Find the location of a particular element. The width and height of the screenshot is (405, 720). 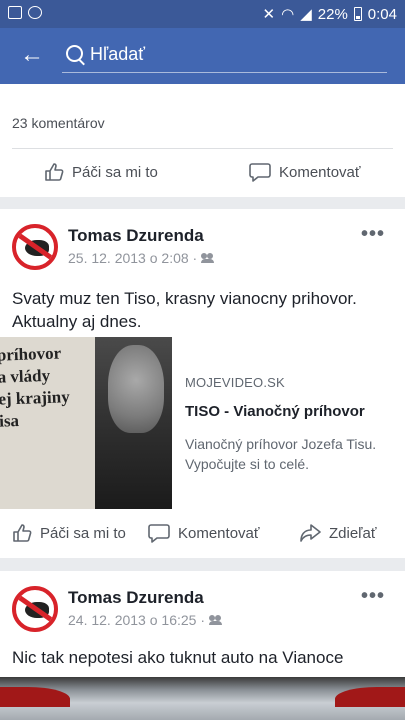

thumbnail-portrait is located at coordinates (136, 389).